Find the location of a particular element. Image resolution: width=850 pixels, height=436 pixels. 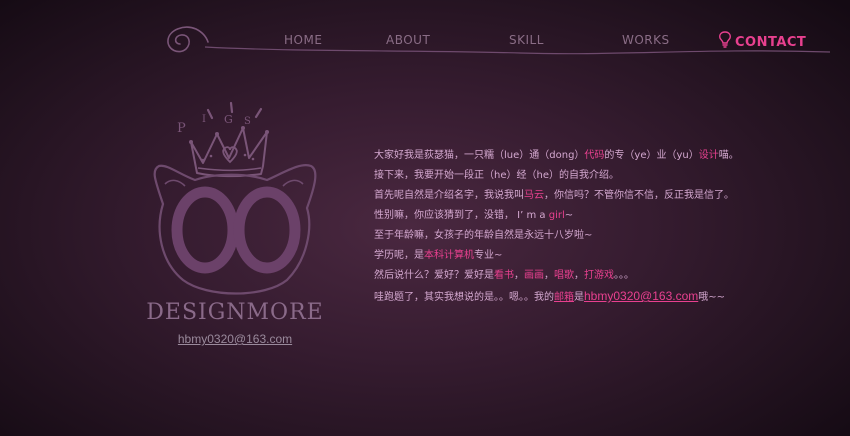

intro-text-segment: 接下来，我要开始一段正（he）经（he）的自我介绍。 is located at coordinates (496, 175).